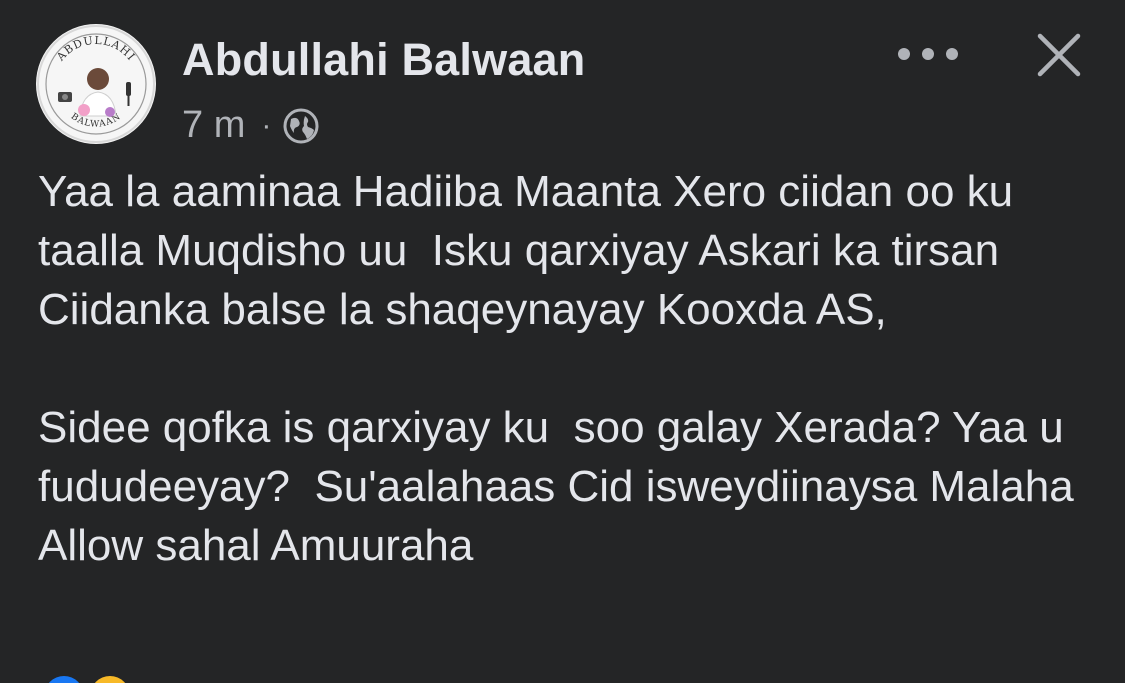 This screenshot has width=1125, height=683. I want to click on author-avatar: ABDULLAHI BALWAAN, so click(96, 84).